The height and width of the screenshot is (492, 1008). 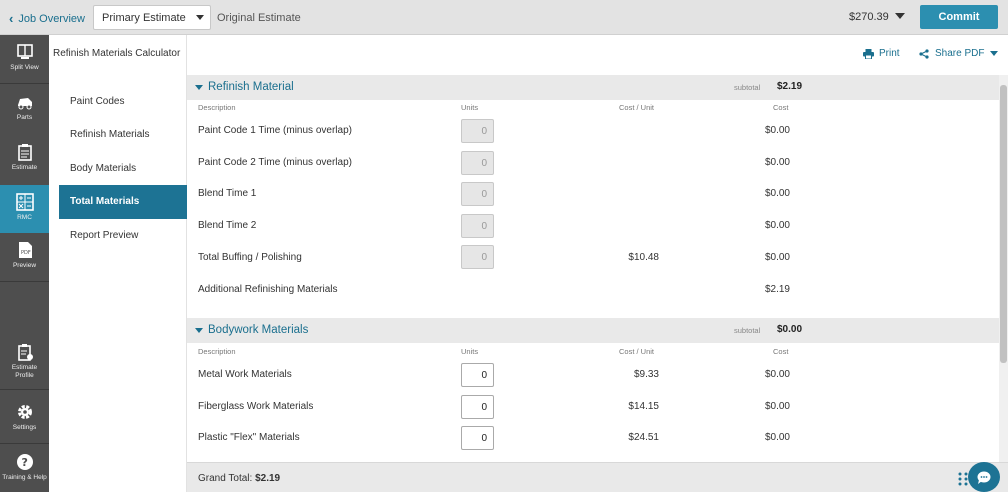 What do you see at coordinates (227, 193) in the screenshot?
I see `row-description: Blend Time 1` at bounding box center [227, 193].